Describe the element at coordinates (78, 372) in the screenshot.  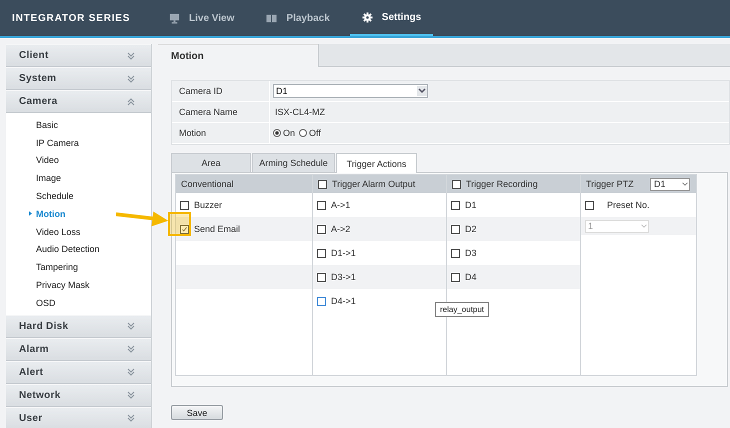
I see `sidebar-group: Alert` at that location.